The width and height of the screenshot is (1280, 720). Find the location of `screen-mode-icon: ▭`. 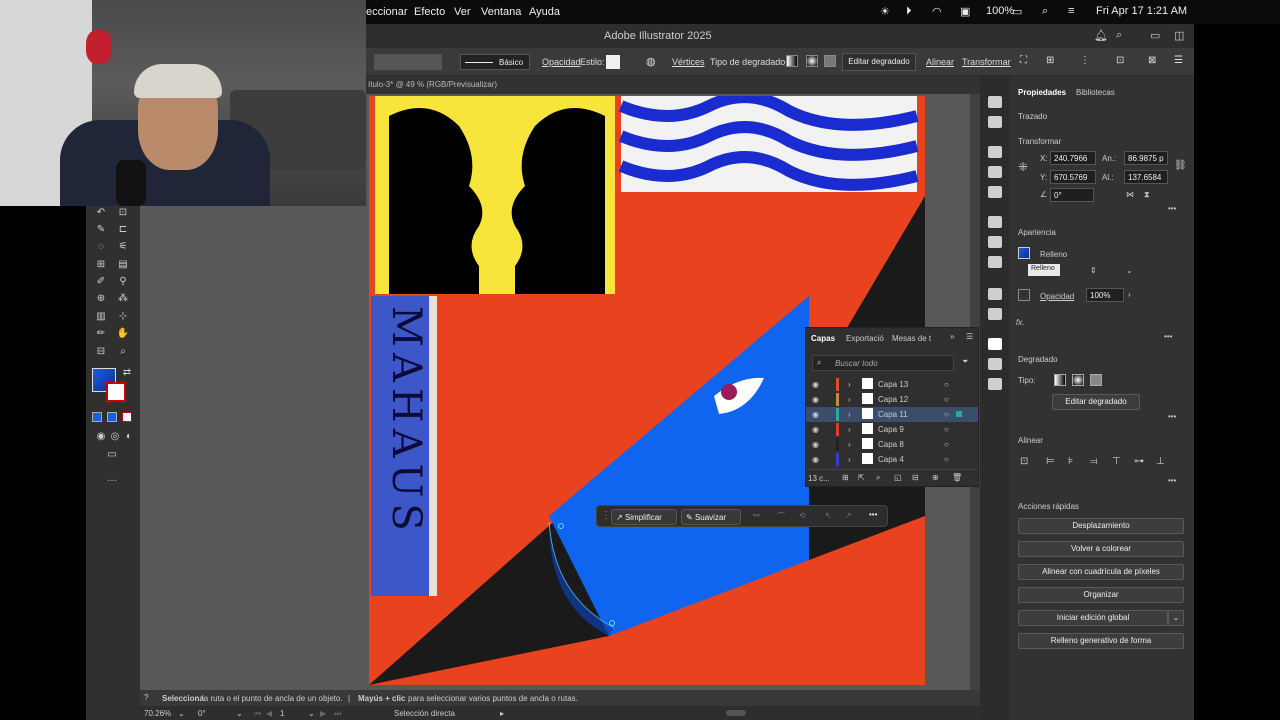

screen-mode-icon: ▭ is located at coordinates (112, 455).